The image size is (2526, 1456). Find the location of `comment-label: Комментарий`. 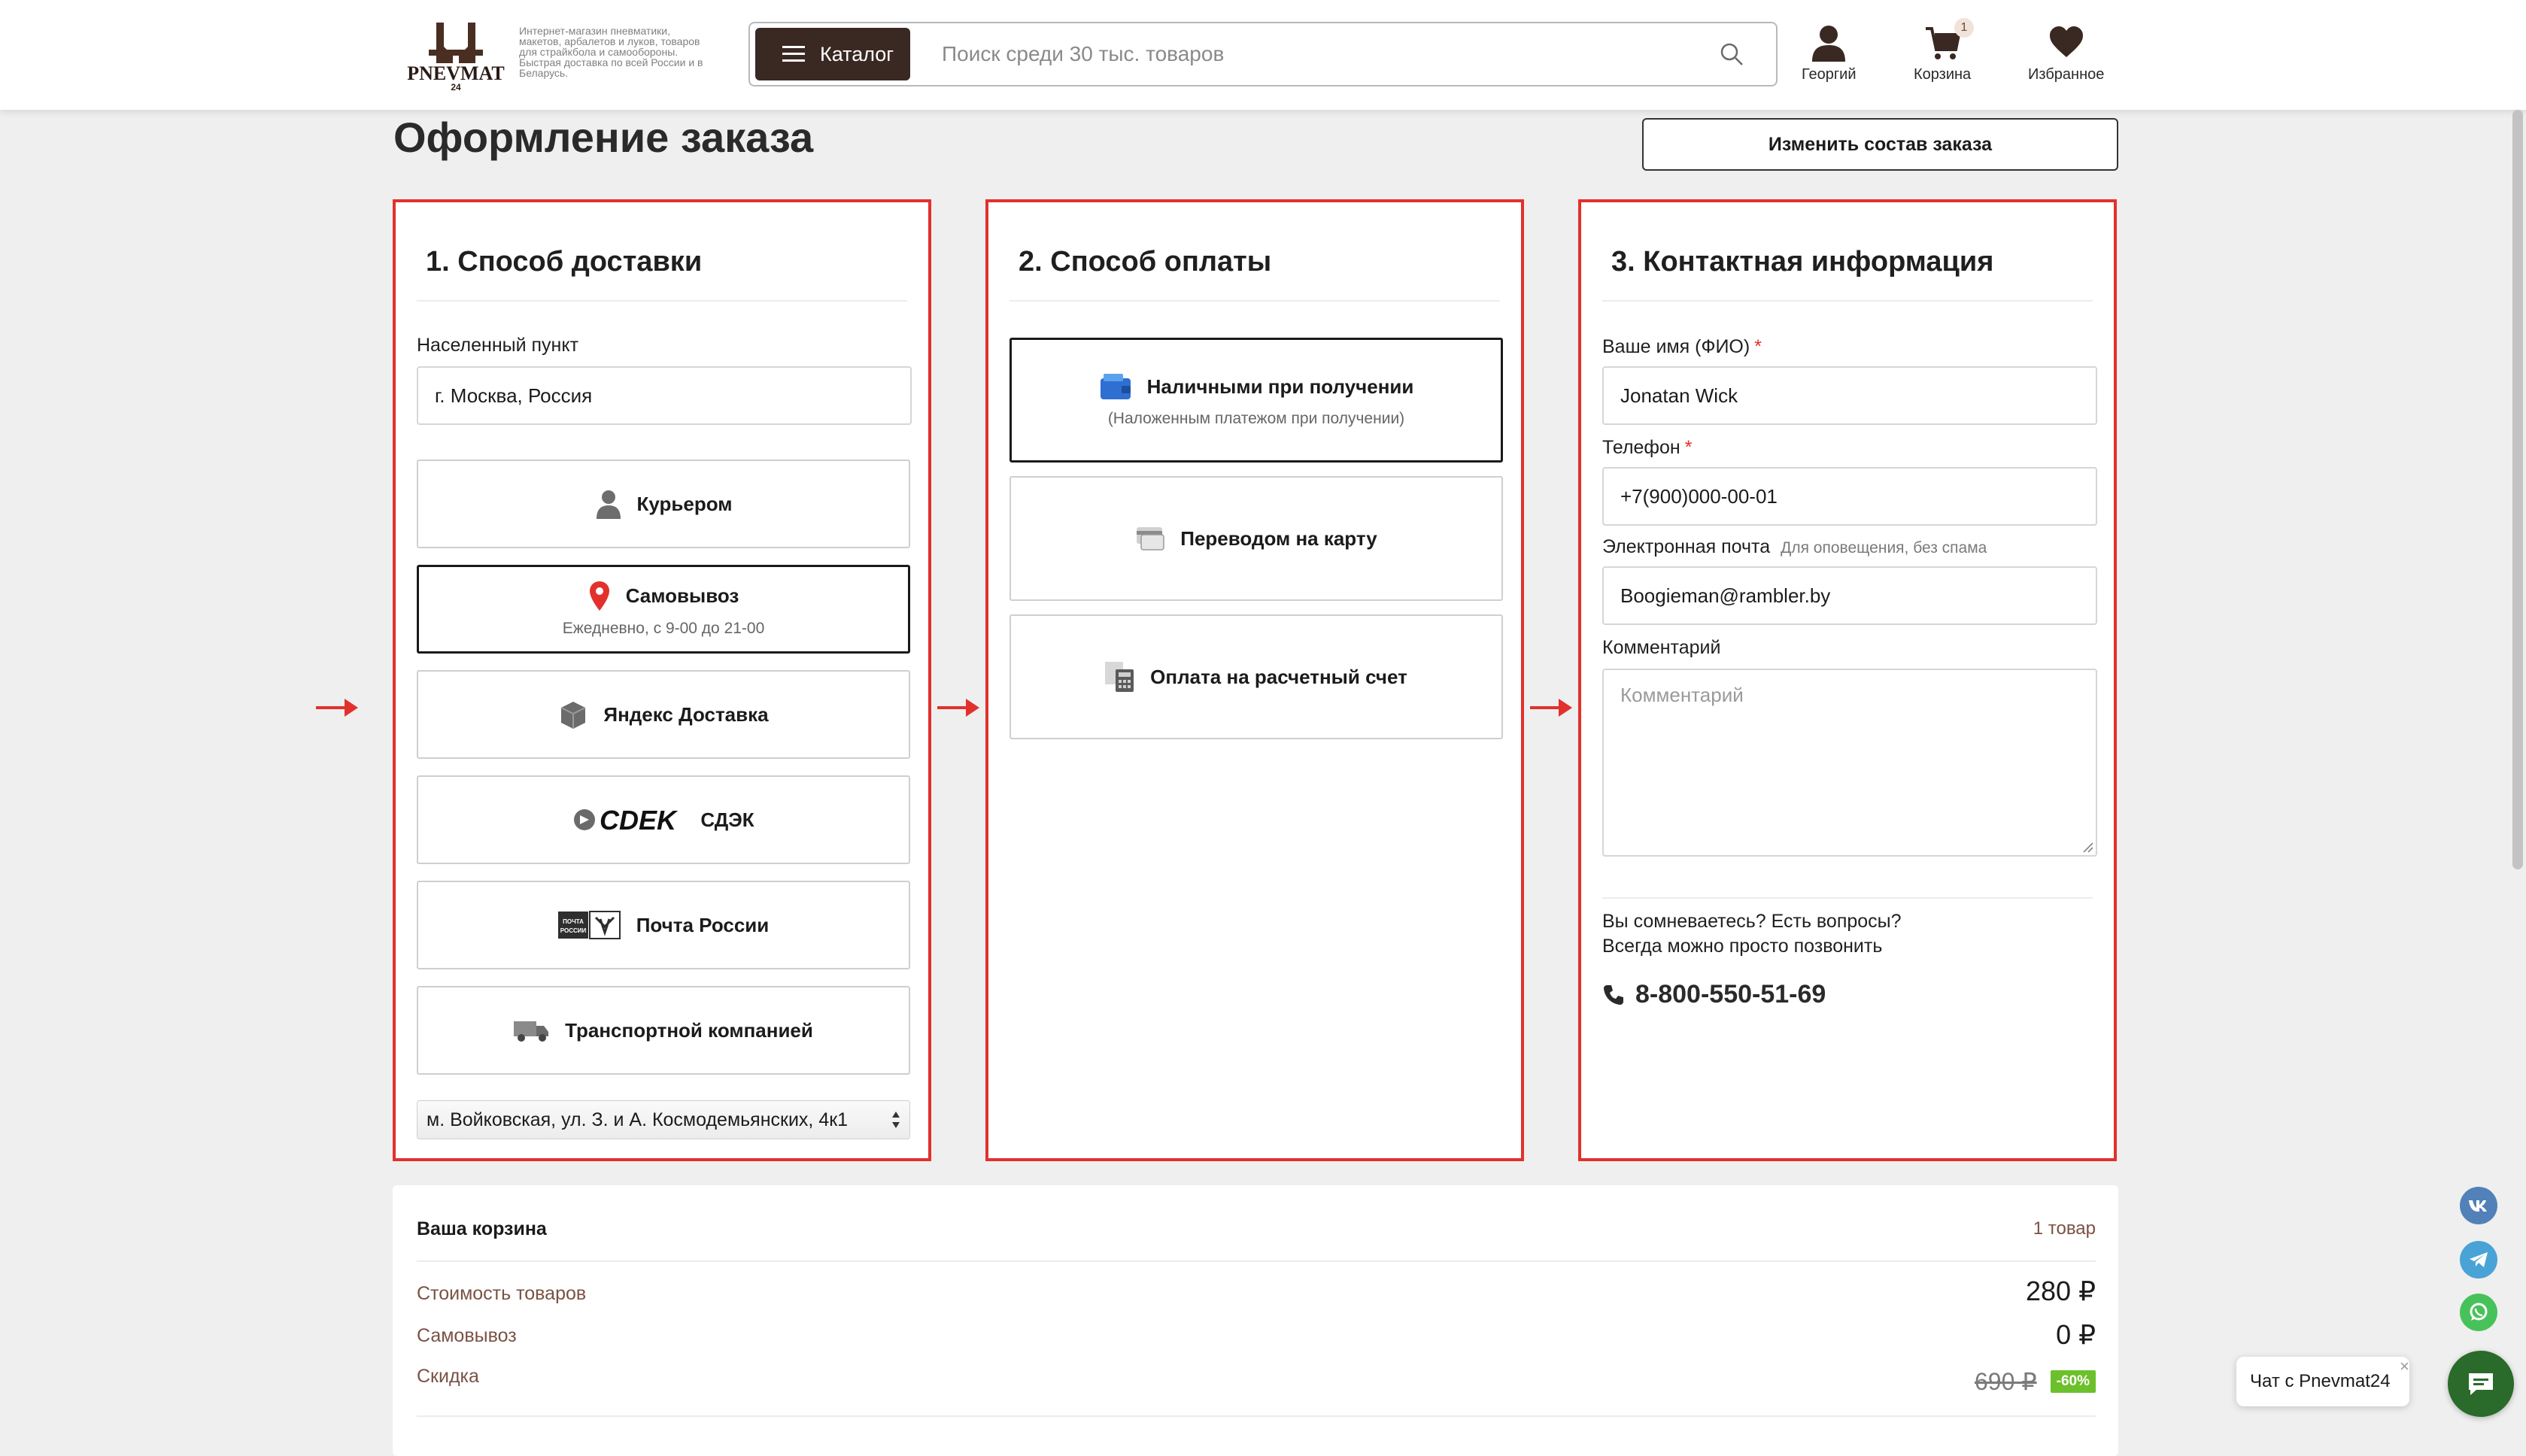

comment-label: Комментарий is located at coordinates (1661, 647).